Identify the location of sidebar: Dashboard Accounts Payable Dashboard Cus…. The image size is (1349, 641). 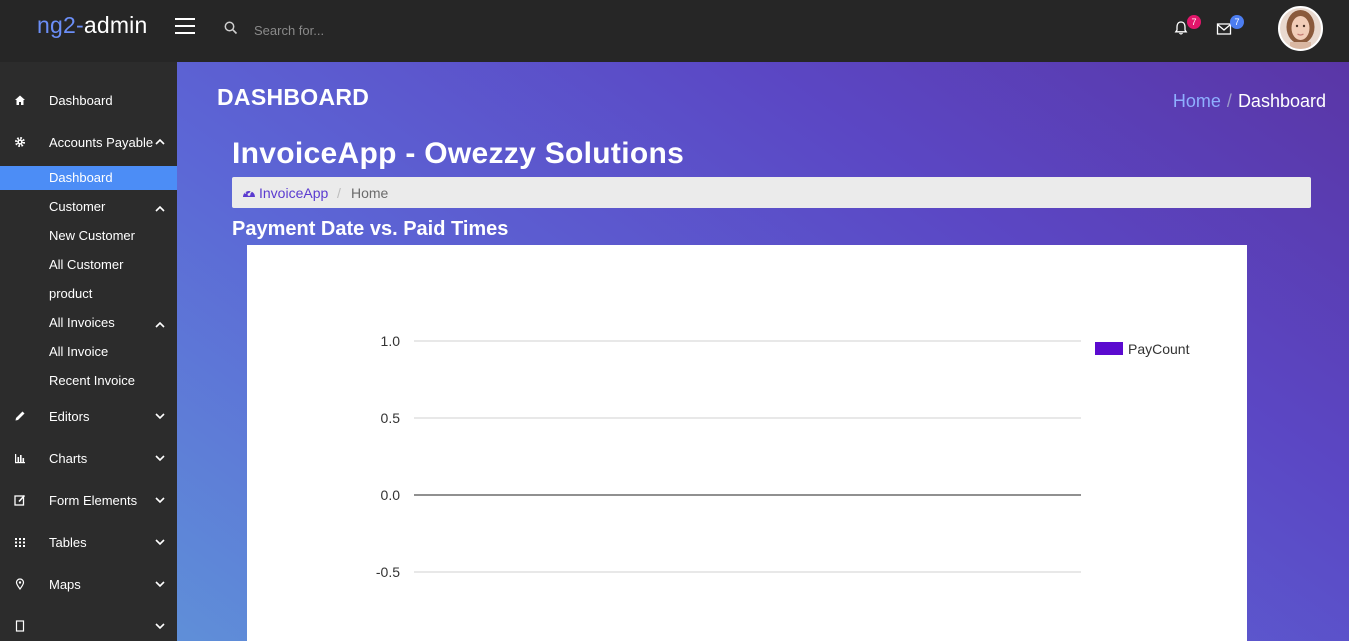
(88, 351).